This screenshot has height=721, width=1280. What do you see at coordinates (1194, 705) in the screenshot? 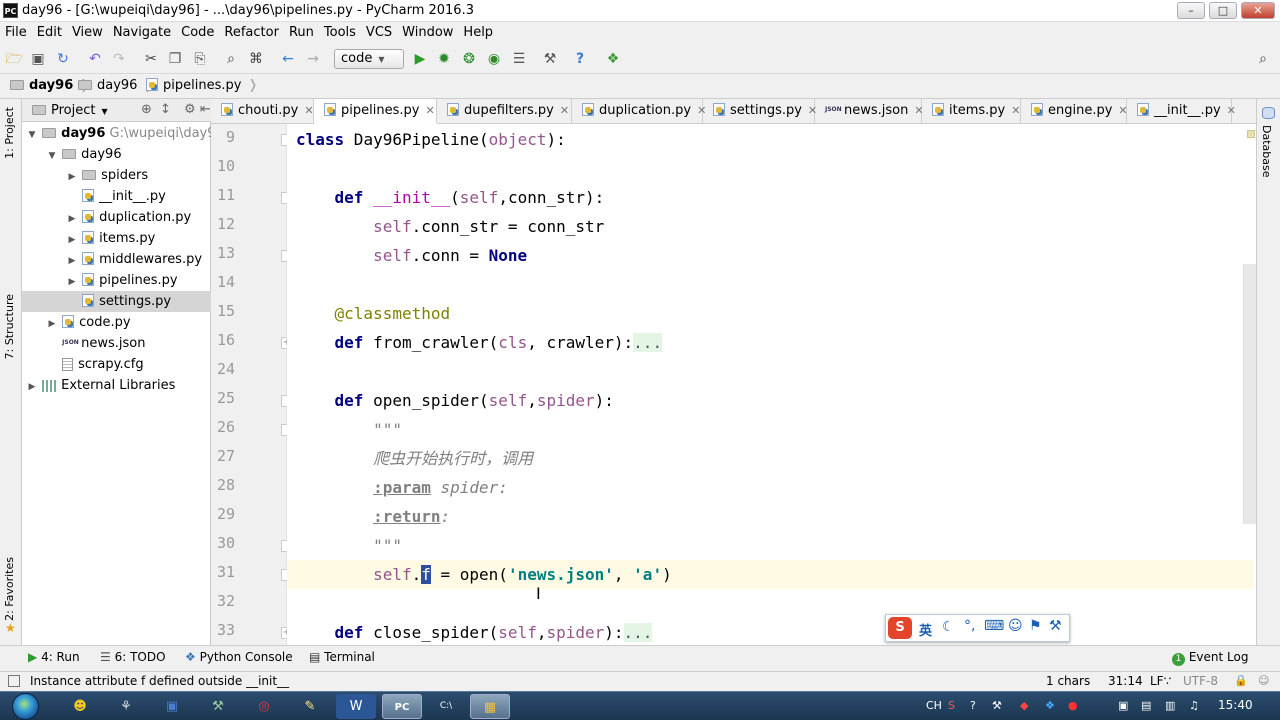
I see `volume-icon: ♫` at bounding box center [1194, 705].